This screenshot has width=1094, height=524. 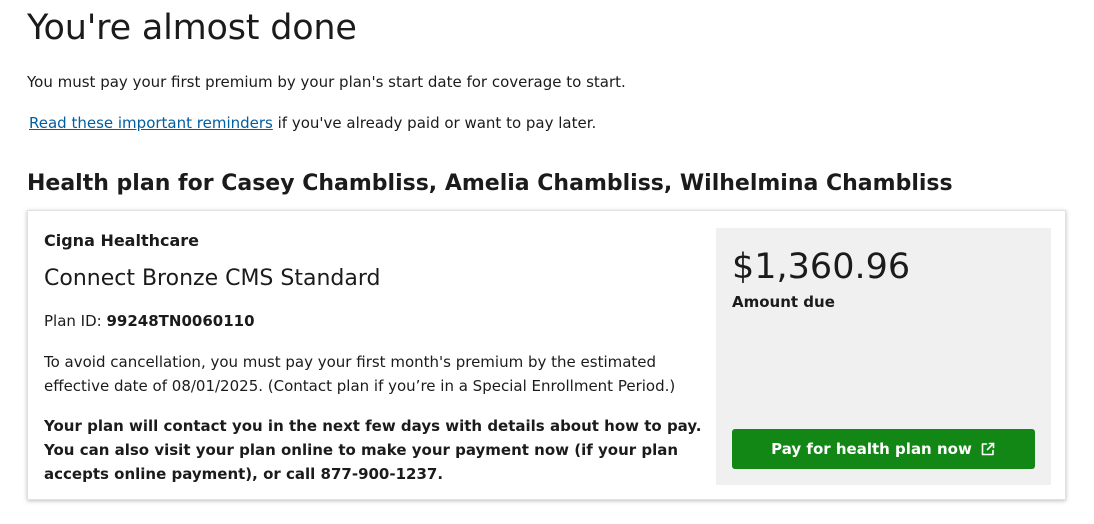 I want to click on external-link-icon, so click(x=988, y=449).